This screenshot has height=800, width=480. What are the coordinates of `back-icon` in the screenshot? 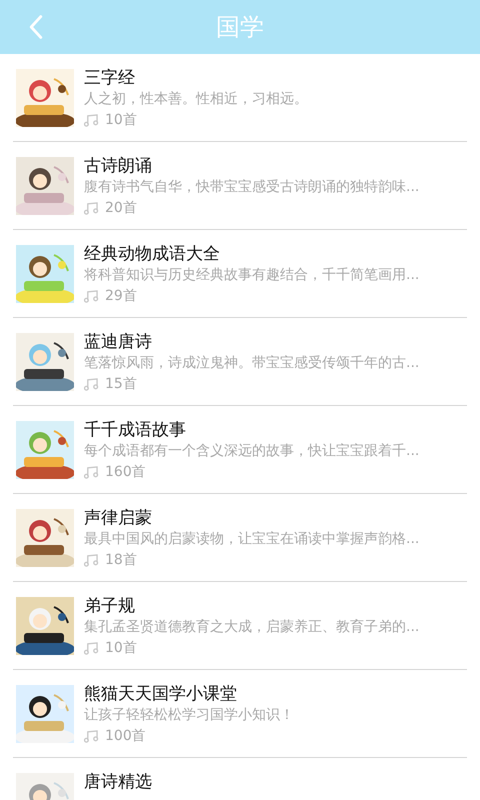 It's located at (36, 27).